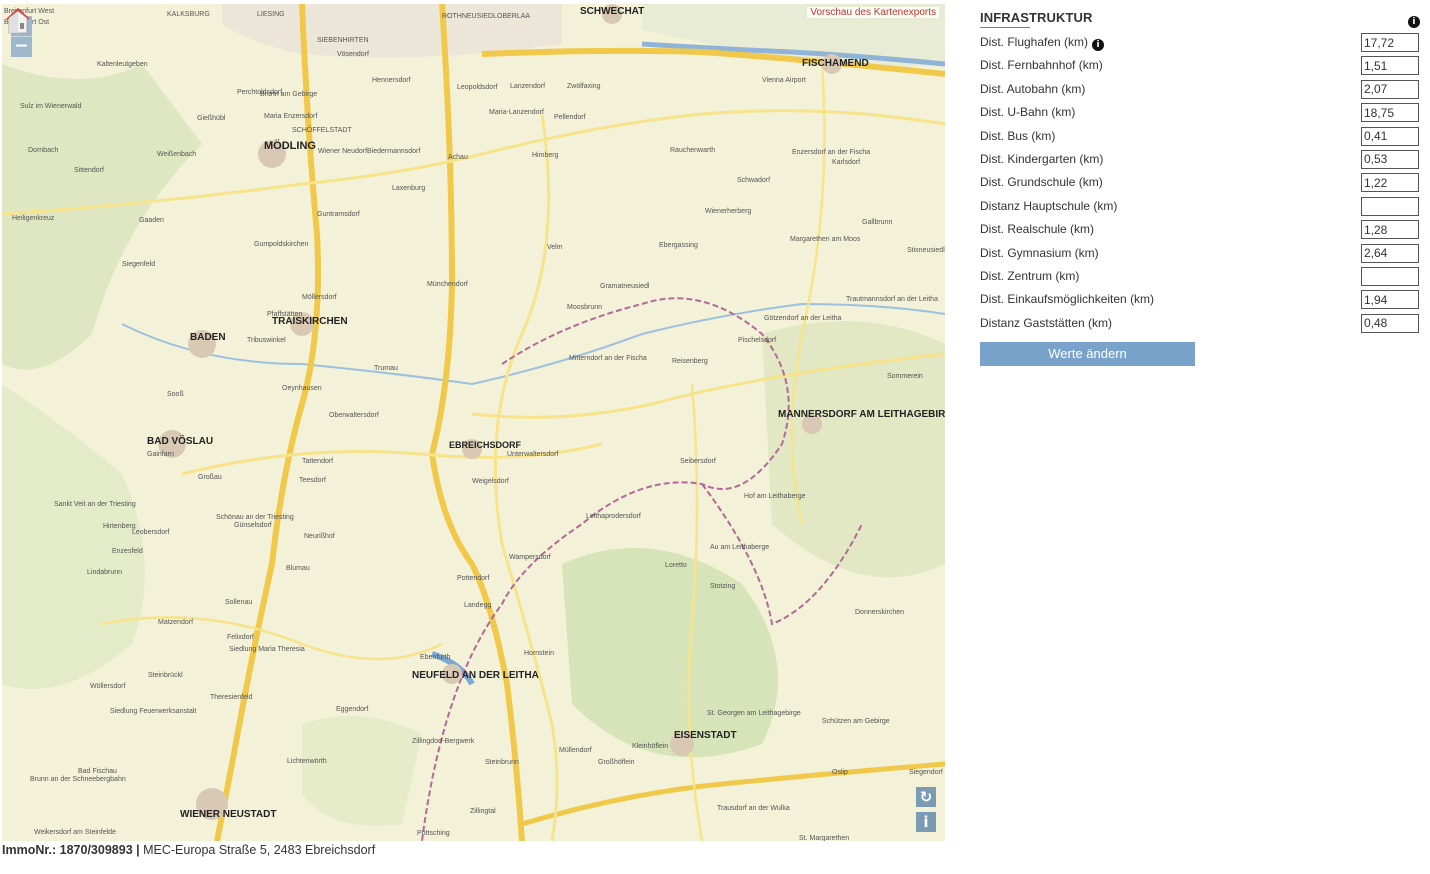 The height and width of the screenshot is (874, 1430). Describe the element at coordinates (722, 586) in the screenshot. I see `place-label: Stotzing` at that location.